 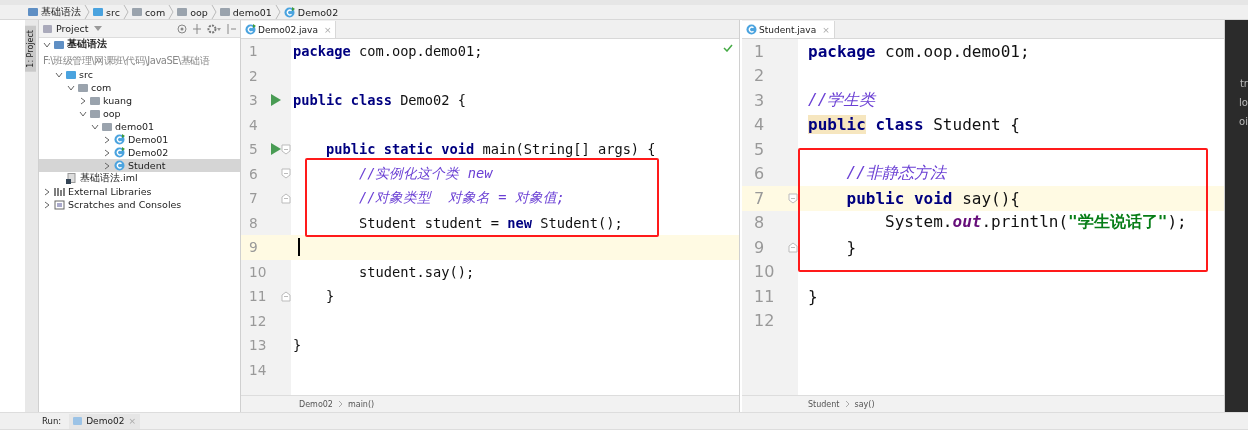 I want to click on project-tool-tab: 1: Project, so click(x=30, y=49).